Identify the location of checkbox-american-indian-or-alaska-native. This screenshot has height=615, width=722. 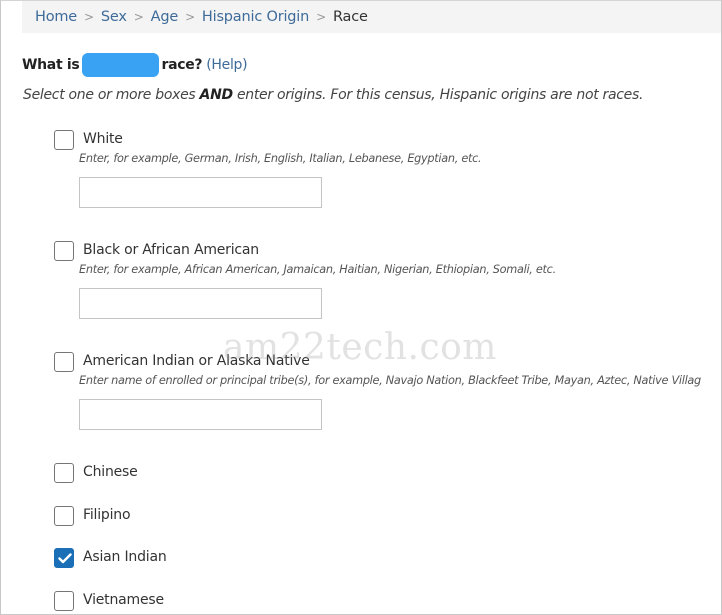
(64, 362).